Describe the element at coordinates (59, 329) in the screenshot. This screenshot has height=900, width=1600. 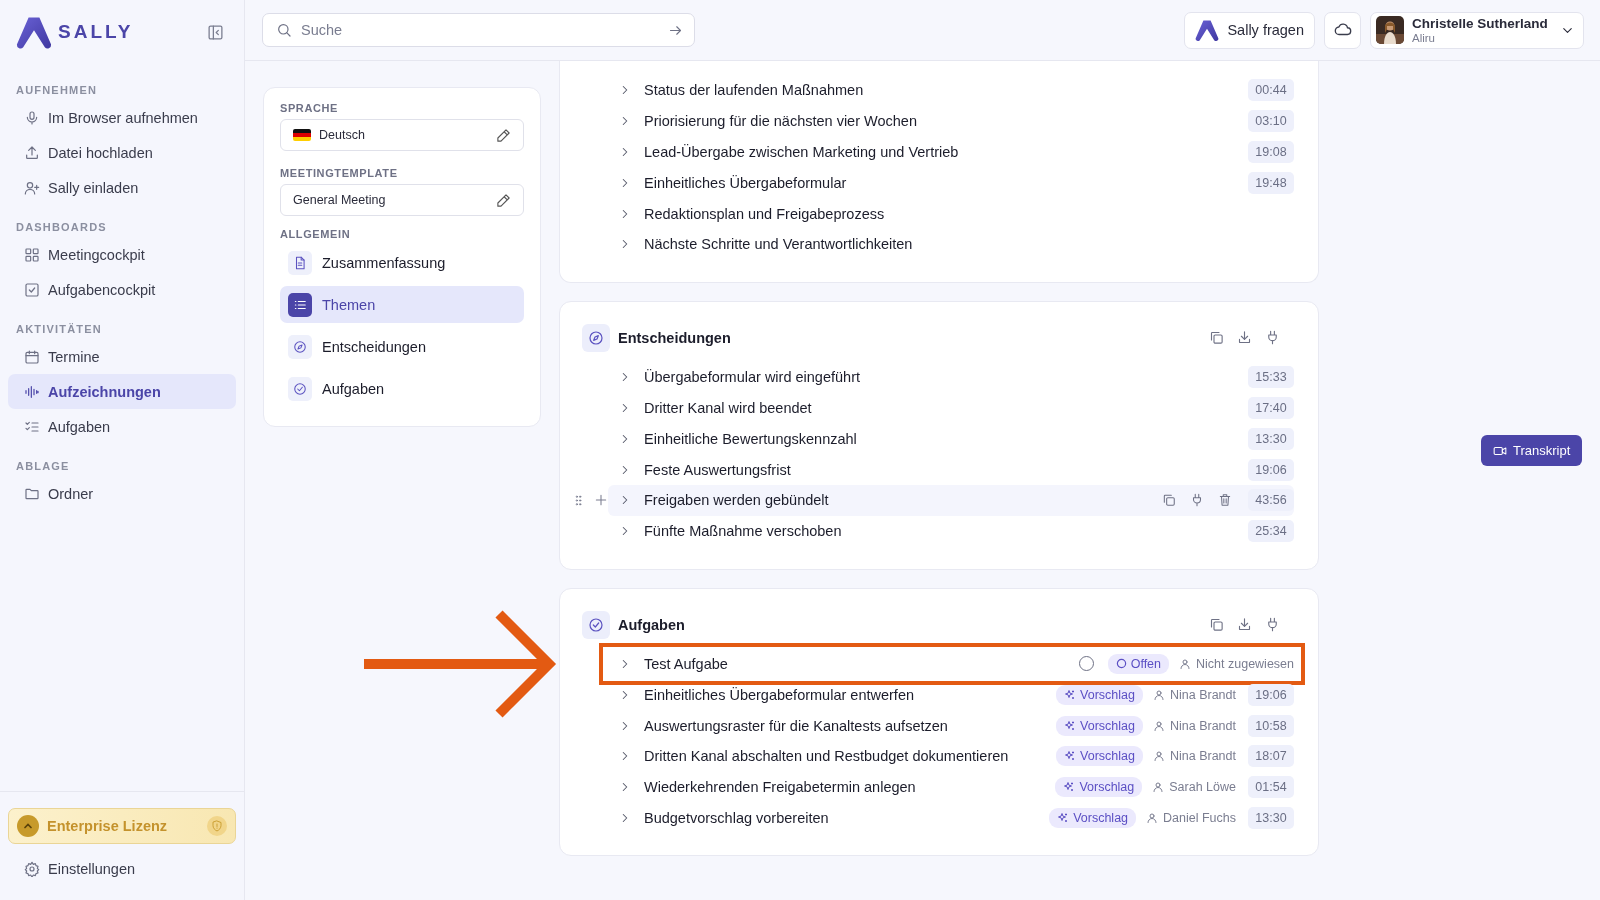
I see `section-label: AKTIVITÄTEN` at that location.